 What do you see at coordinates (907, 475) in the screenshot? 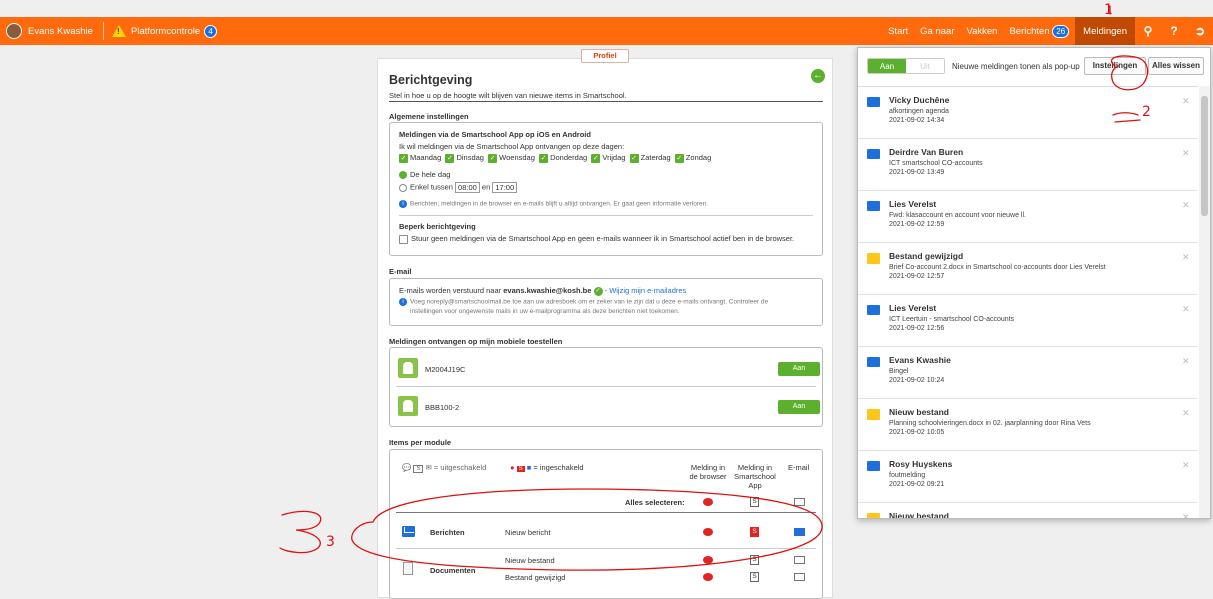
I see `notification-subtitle: foutmelding` at bounding box center [907, 475].